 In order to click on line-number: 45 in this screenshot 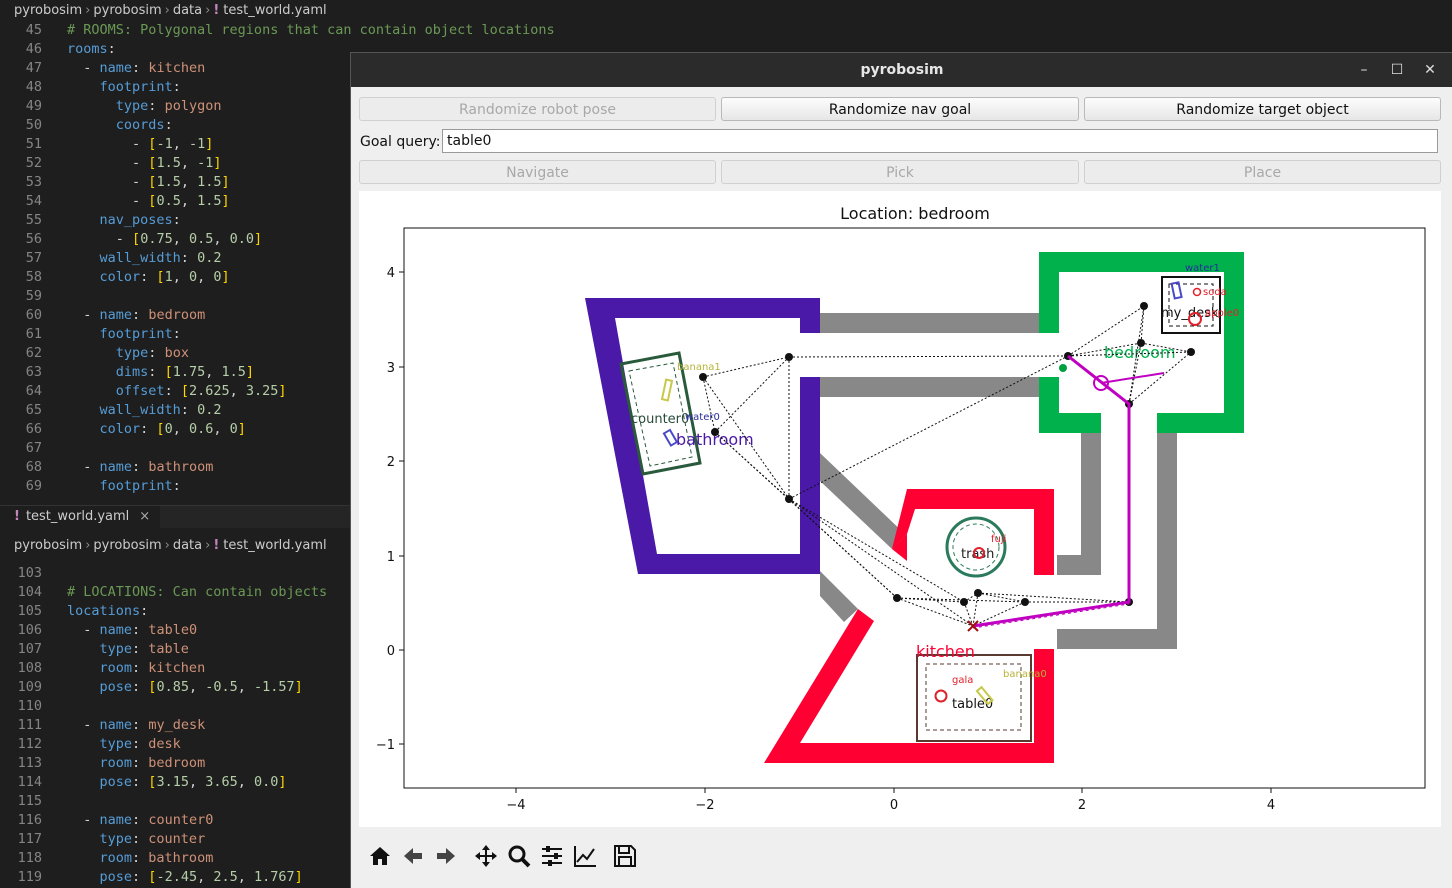, I will do `click(33, 30)`.